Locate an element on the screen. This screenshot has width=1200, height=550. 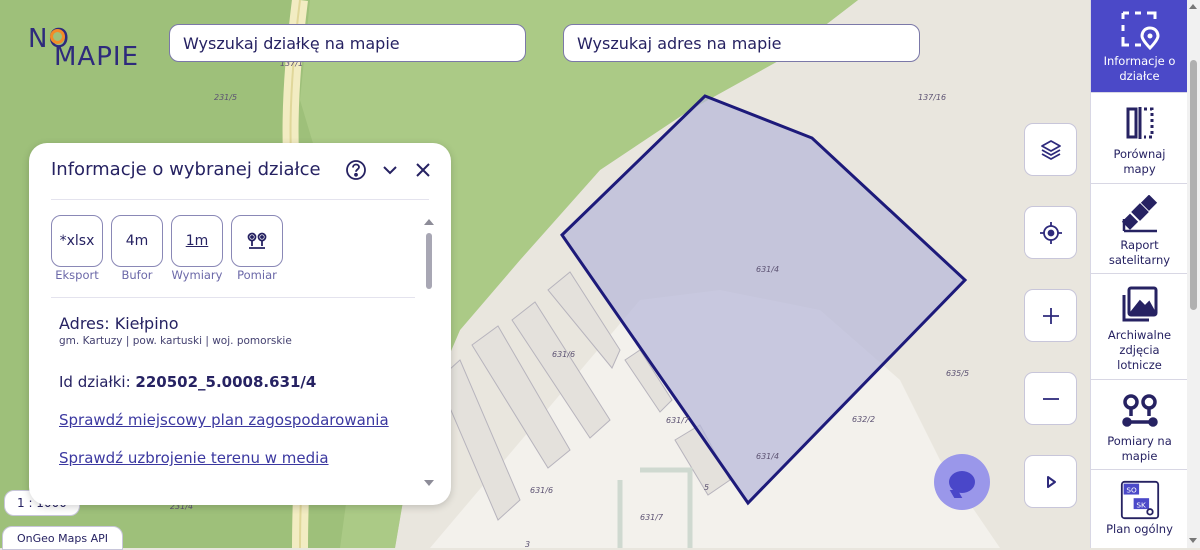
page-scroll-down is located at coordinates (1193, 540).